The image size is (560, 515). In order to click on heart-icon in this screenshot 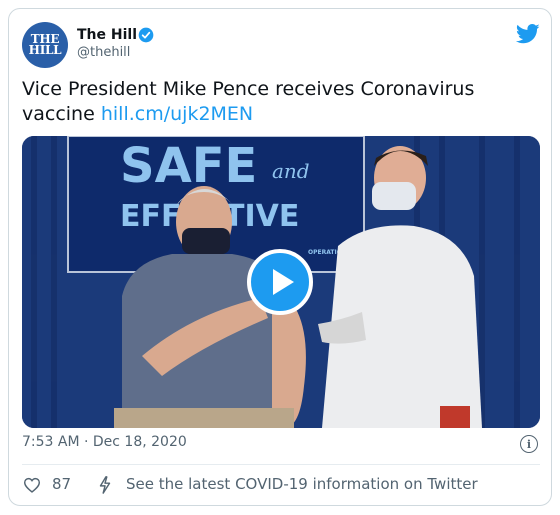, I will do `click(32, 485)`.